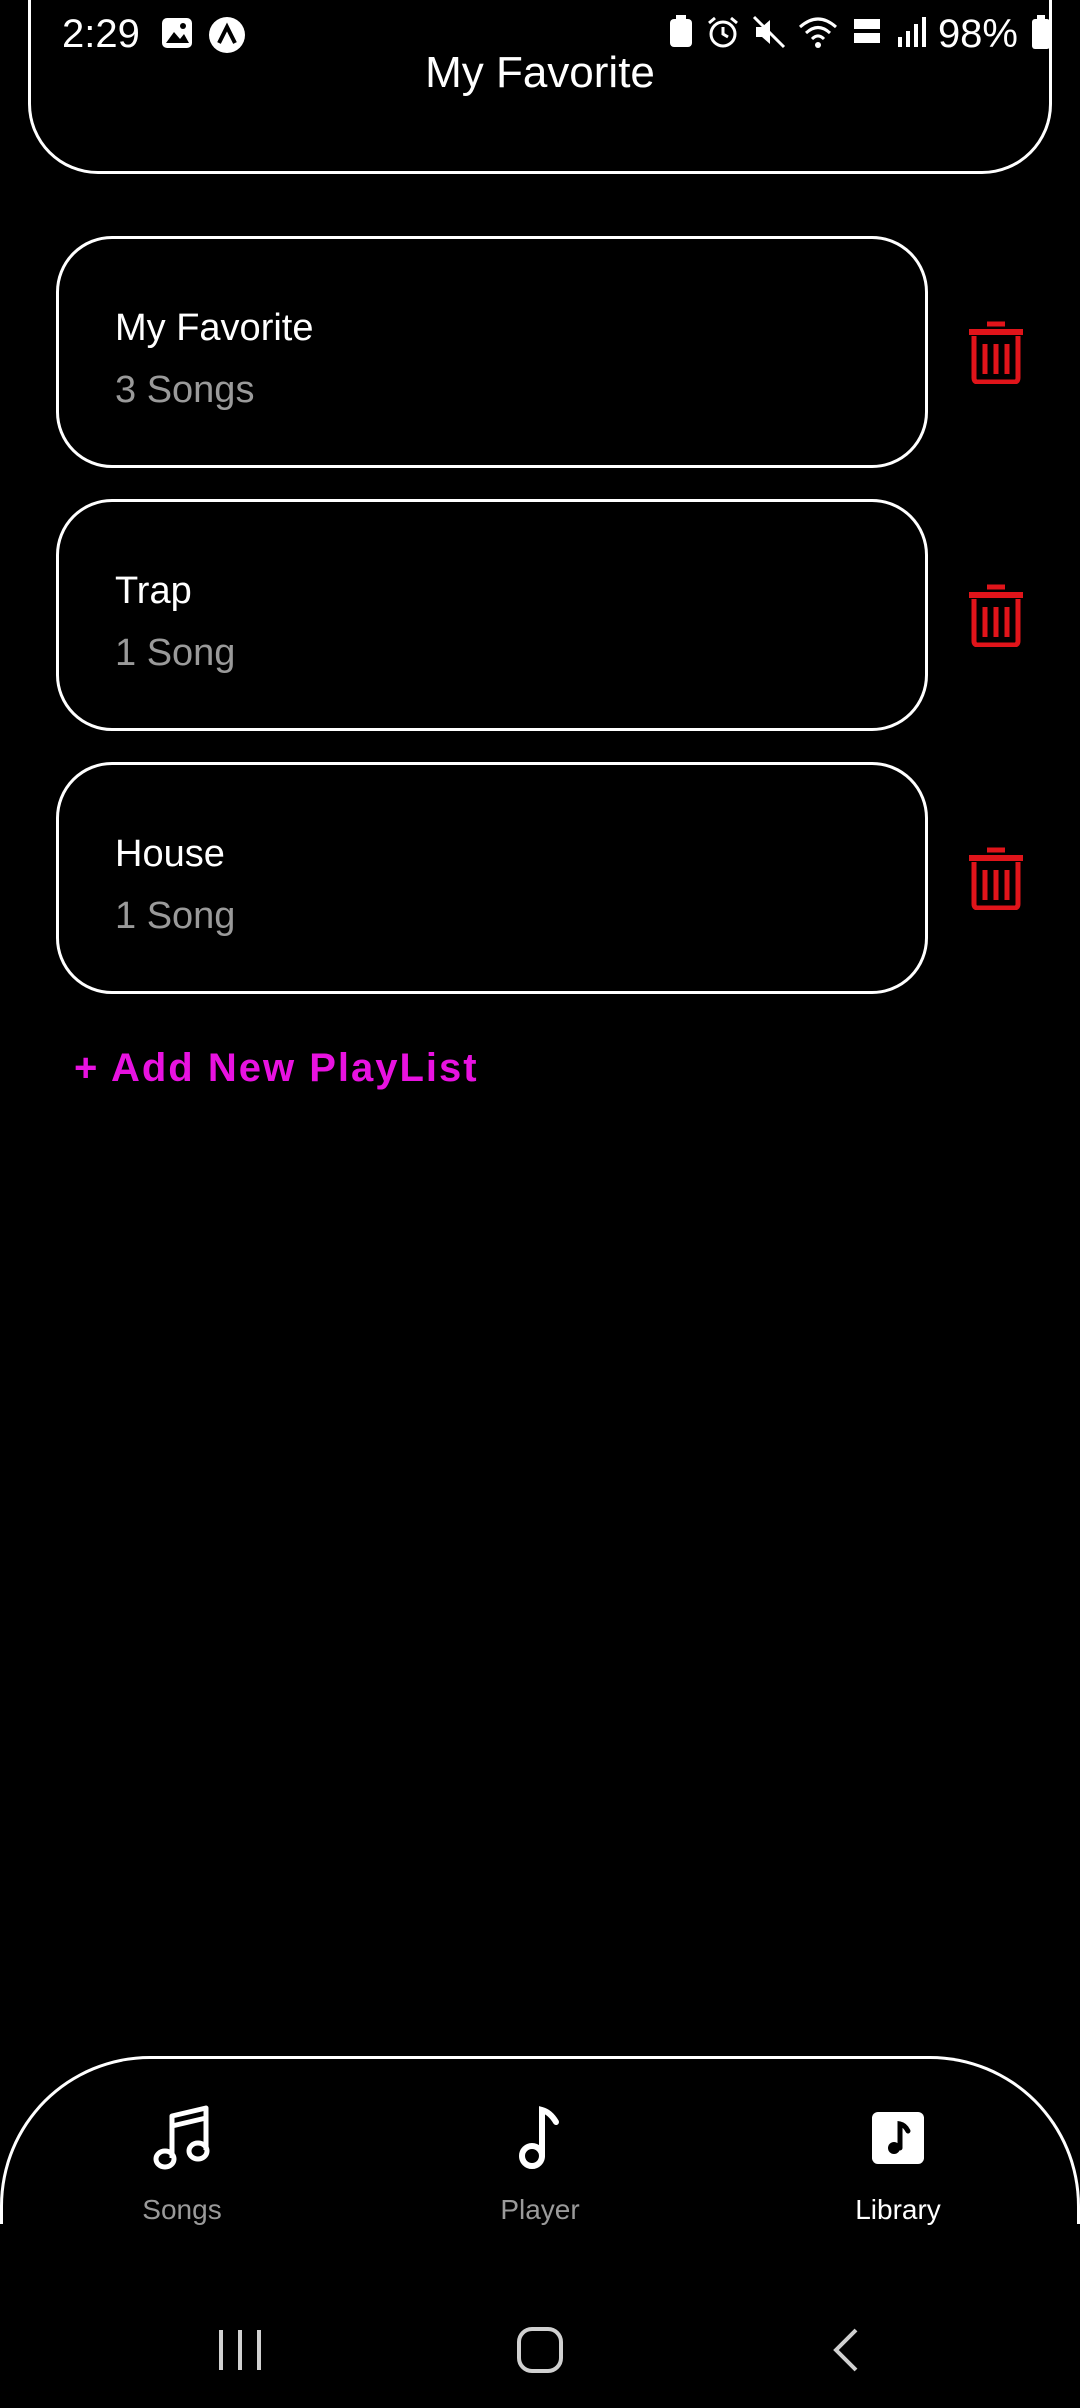 This screenshot has width=1080, height=2408. Describe the element at coordinates (898, 2138) in the screenshot. I see `library-icon` at that location.